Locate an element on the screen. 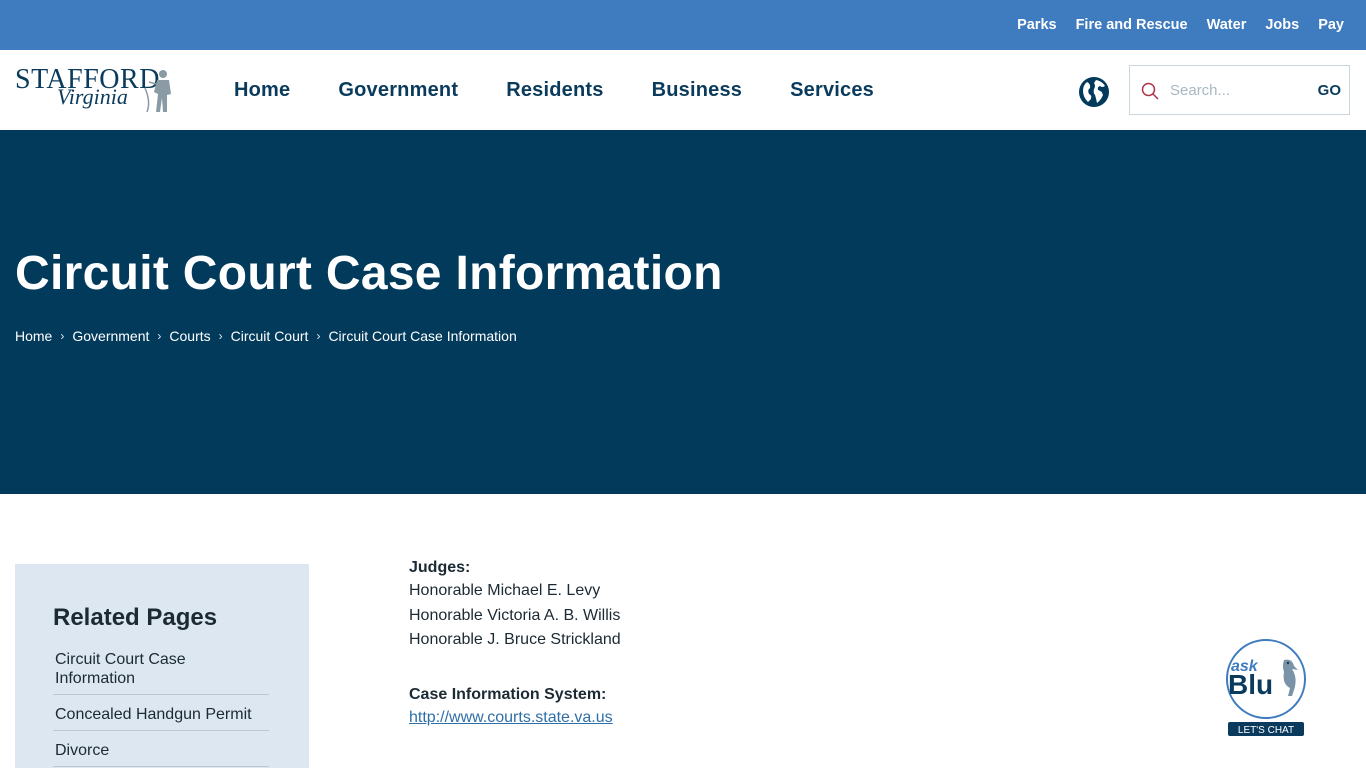 Image resolution: width=1366 pixels, height=768 pixels. search-input is located at coordinates (1237, 90).